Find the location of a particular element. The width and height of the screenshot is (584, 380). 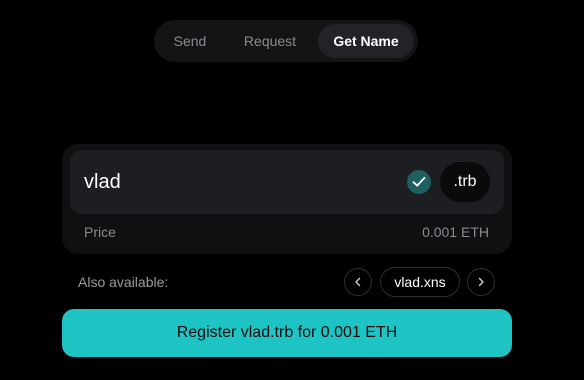

tab-send: Send is located at coordinates (190, 41).